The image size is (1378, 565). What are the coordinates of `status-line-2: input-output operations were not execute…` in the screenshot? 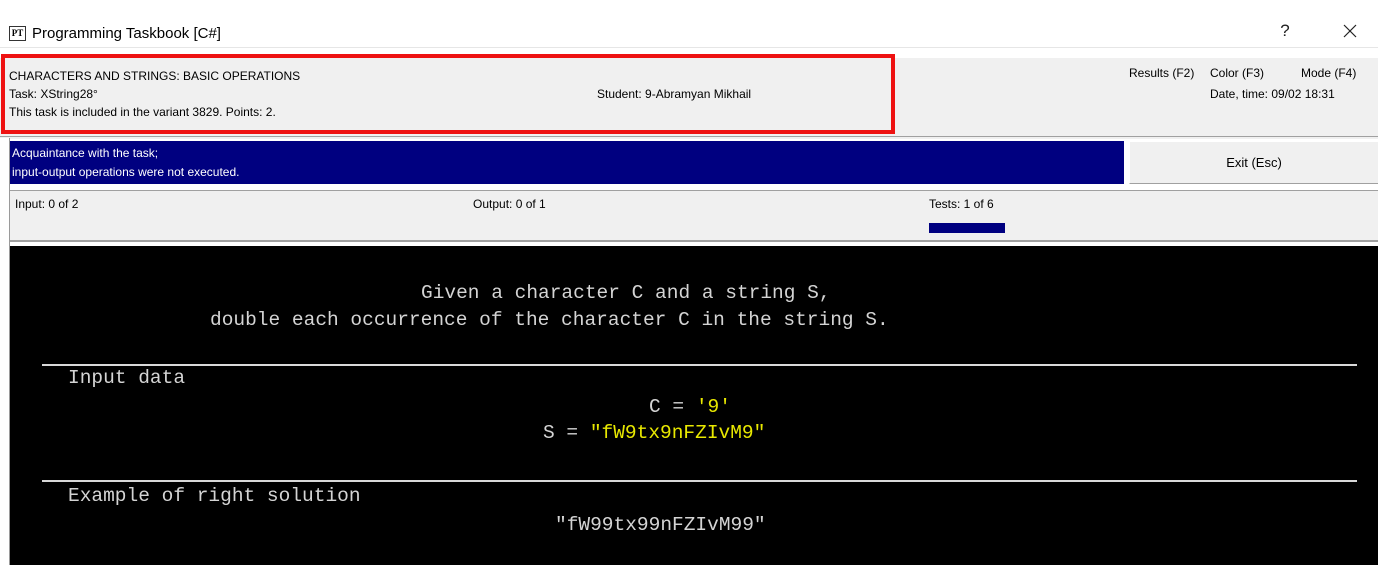 It's located at (126, 172).